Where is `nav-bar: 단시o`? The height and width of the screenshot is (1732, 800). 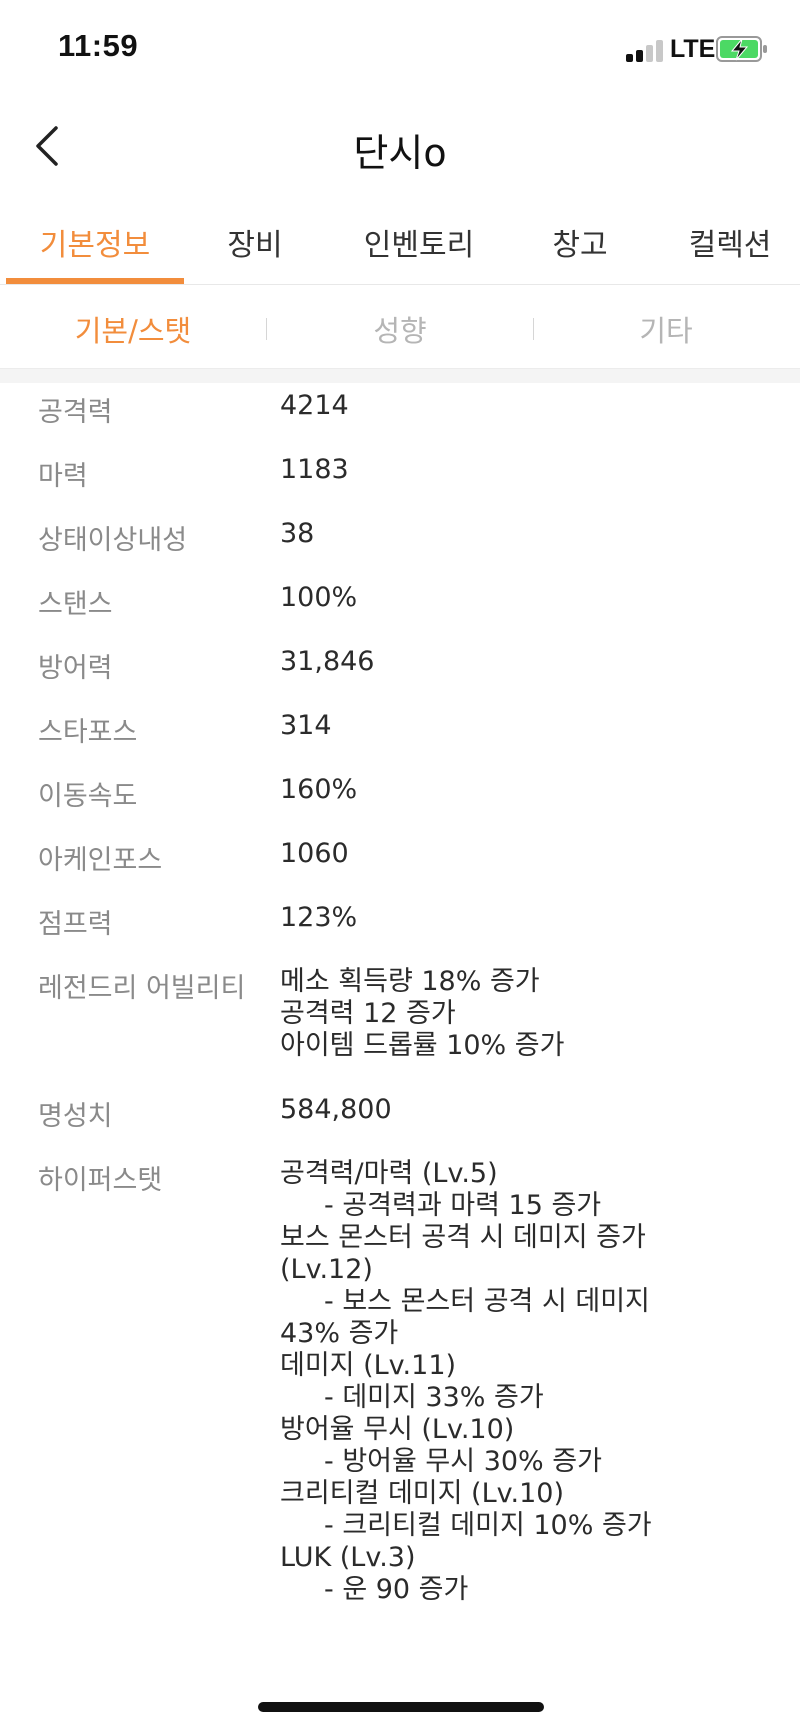 nav-bar: 단시o is located at coordinates (400, 146).